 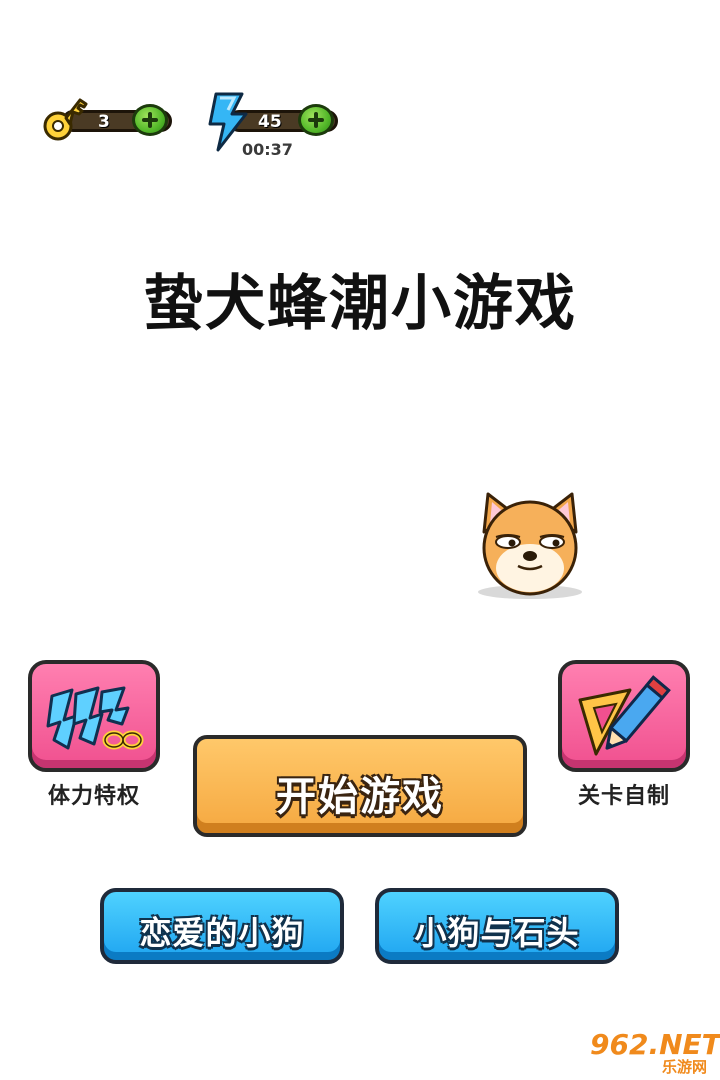 What do you see at coordinates (316, 120) in the screenshot?
I see `add-energy-button` at bounding box center [316, 120].